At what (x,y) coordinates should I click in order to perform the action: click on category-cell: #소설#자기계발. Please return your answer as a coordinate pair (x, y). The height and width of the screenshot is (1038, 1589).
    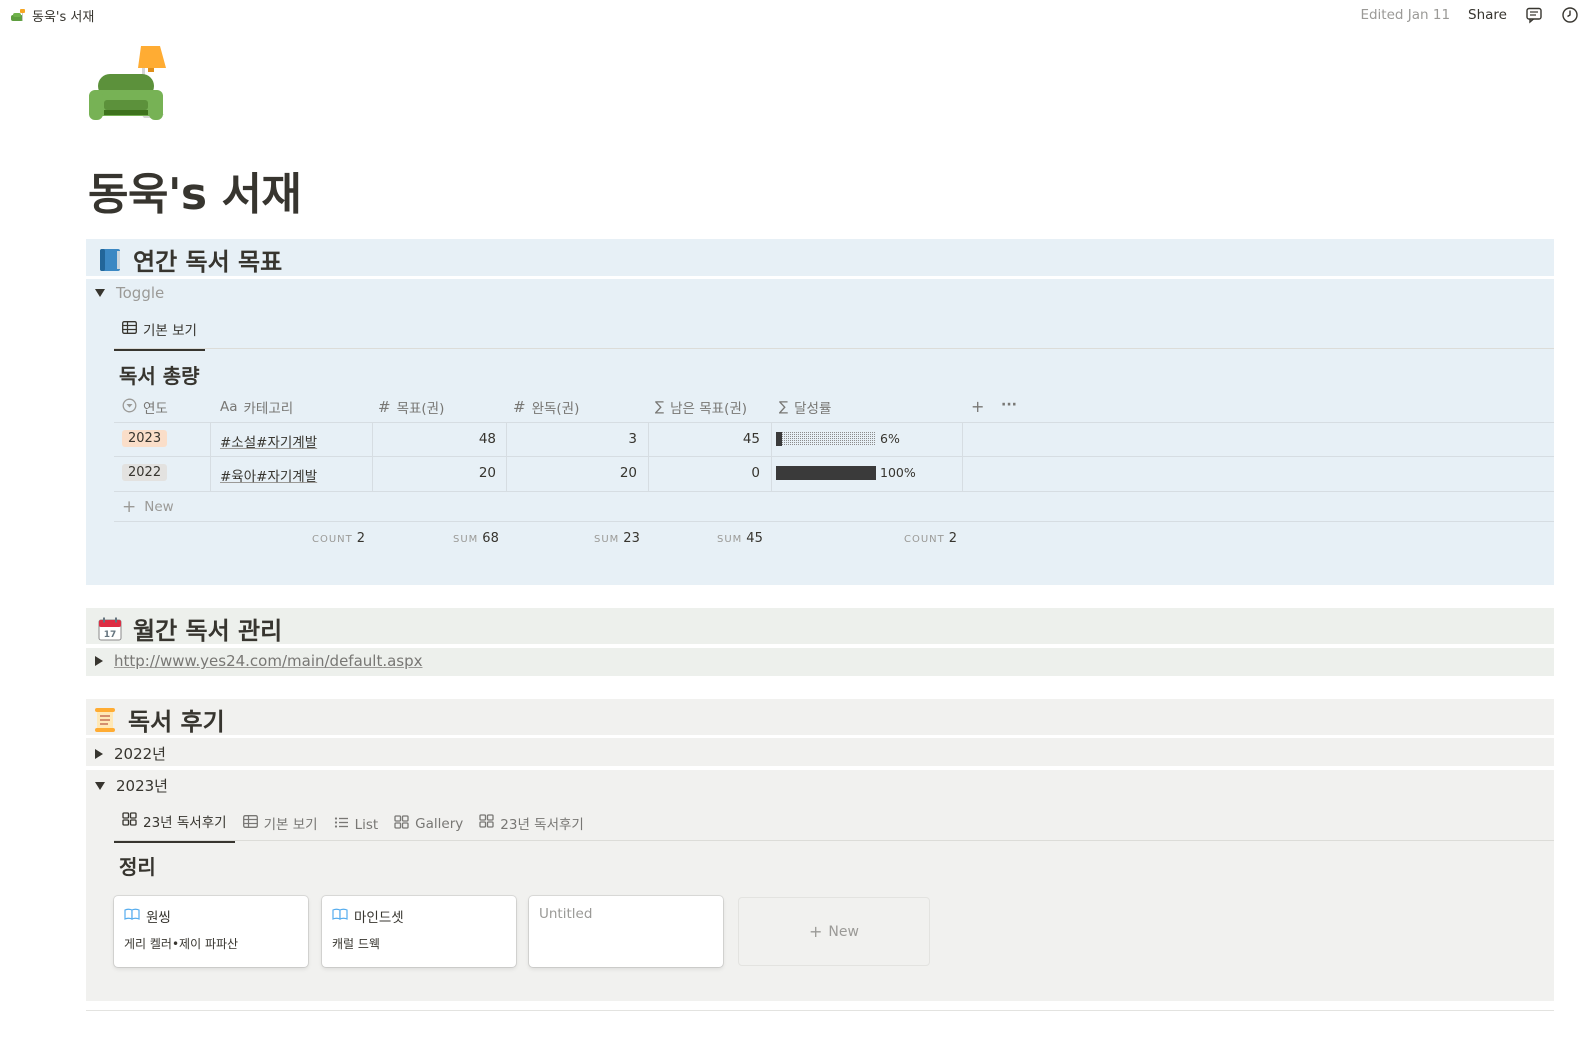
    Looking at the image, I should click on (268, 443).